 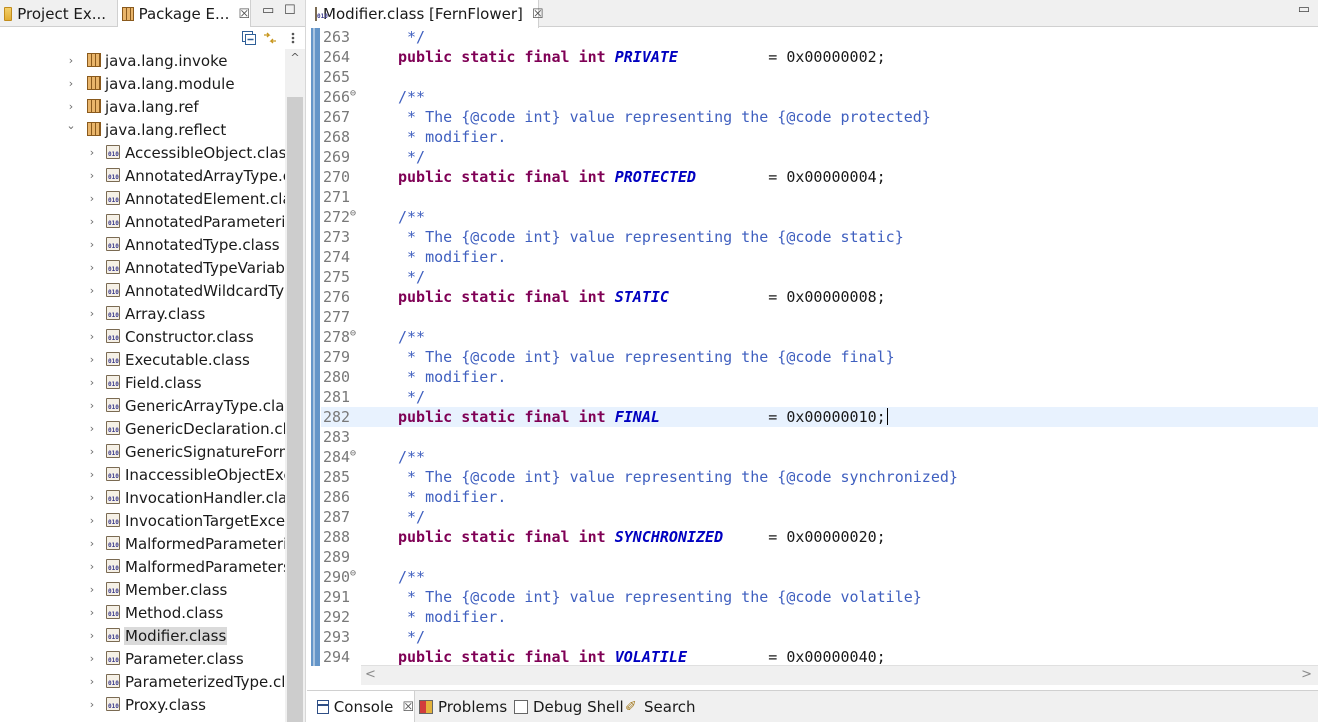 What do you see at coordinates (819, 437) in the screenshot?
I see `code-line: 283` at bounding box center [819, 437].